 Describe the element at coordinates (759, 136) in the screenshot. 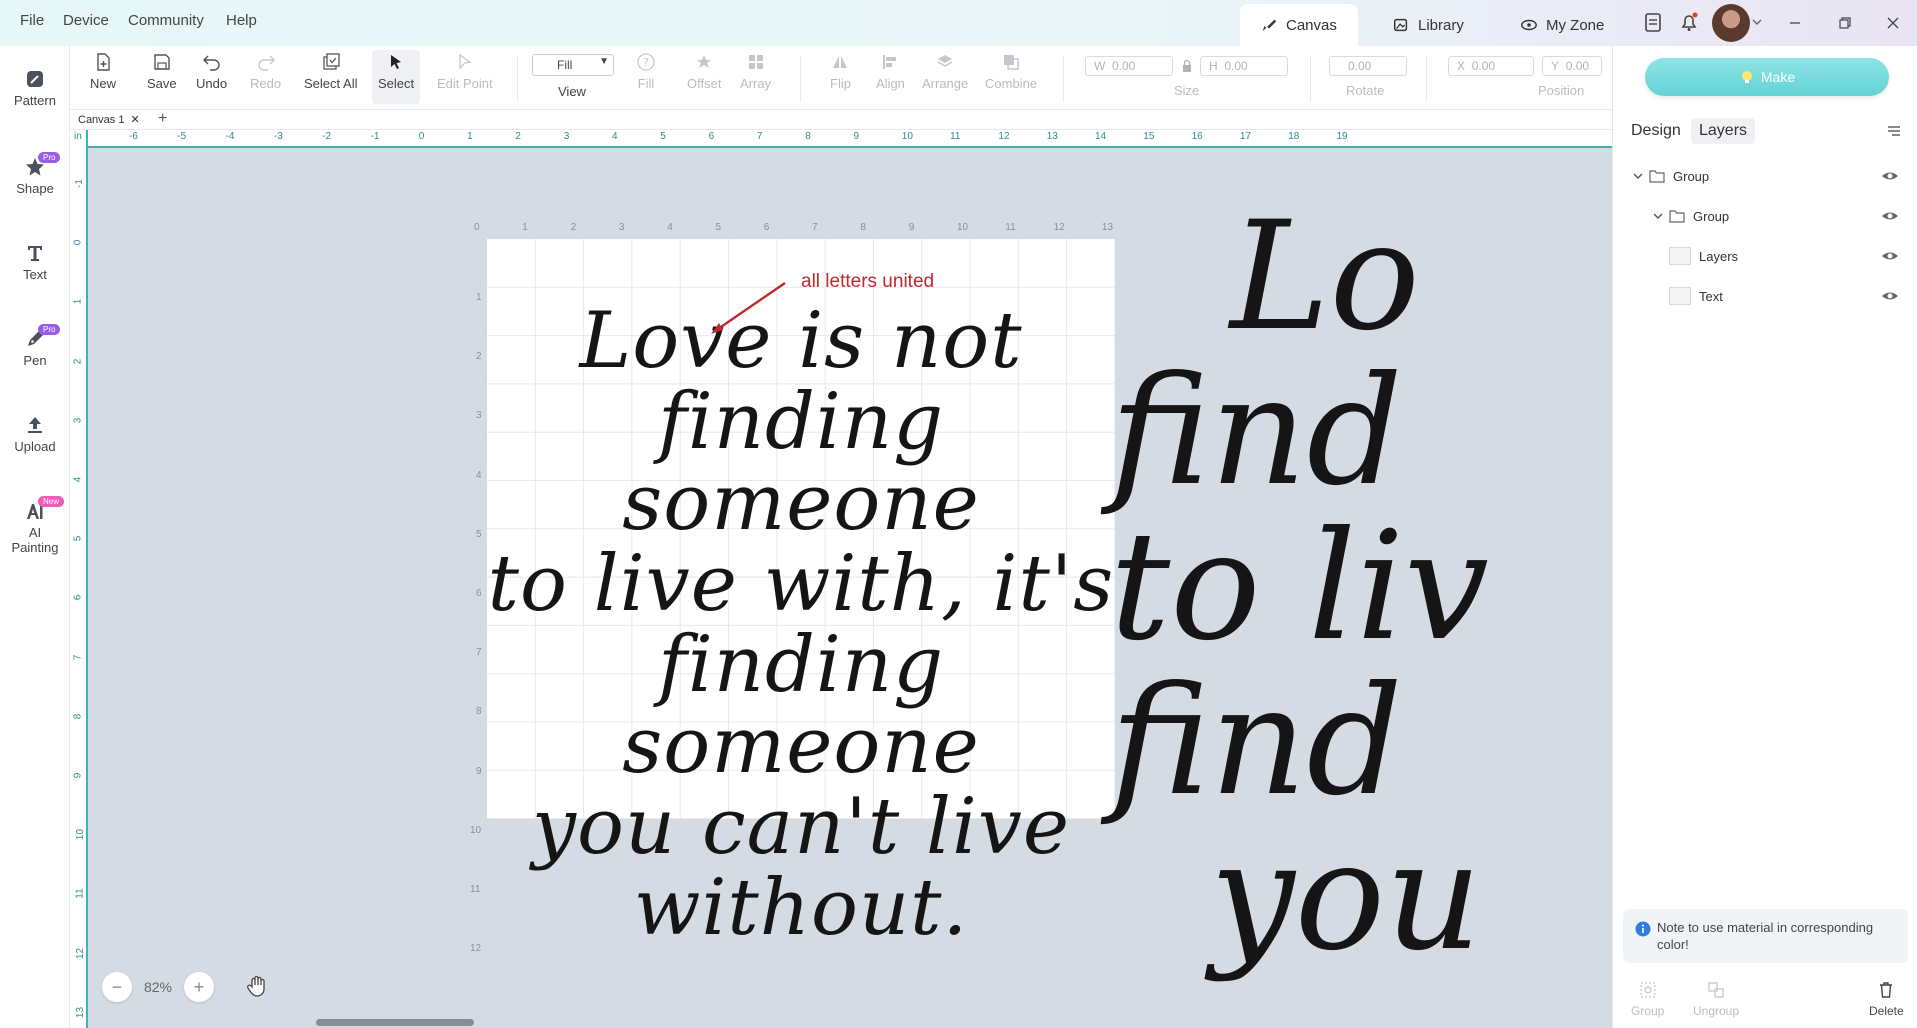

I see `ruler-tick-label: 7` at that location.